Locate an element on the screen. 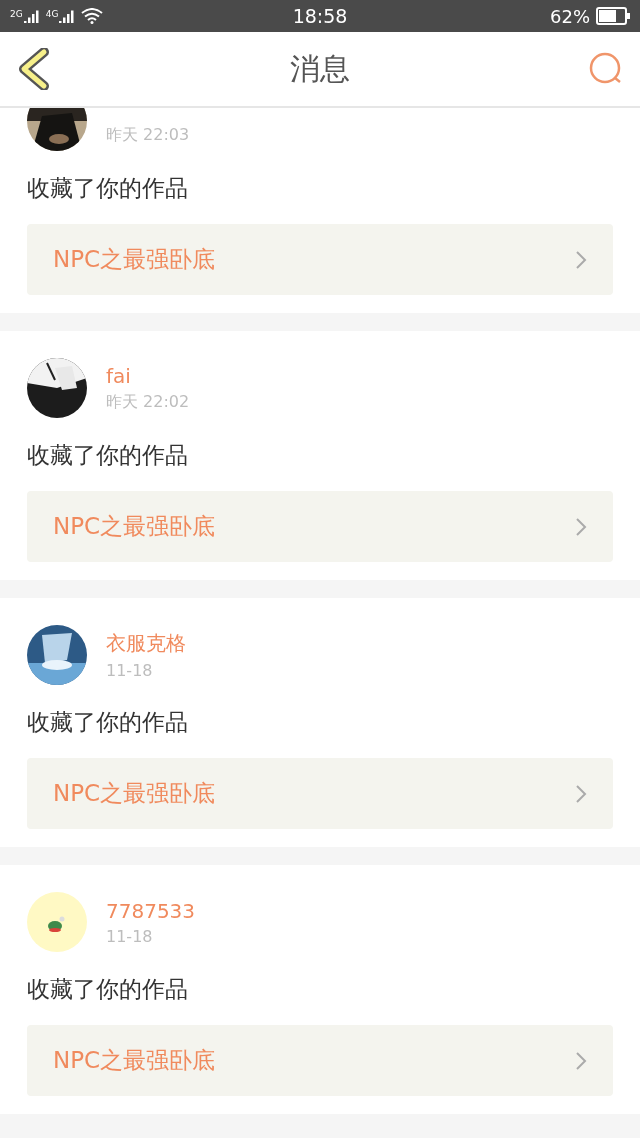 This screenshot has width=640, height=1138. message-time: 昨天 22:02 is located at coordinates (148, 402).